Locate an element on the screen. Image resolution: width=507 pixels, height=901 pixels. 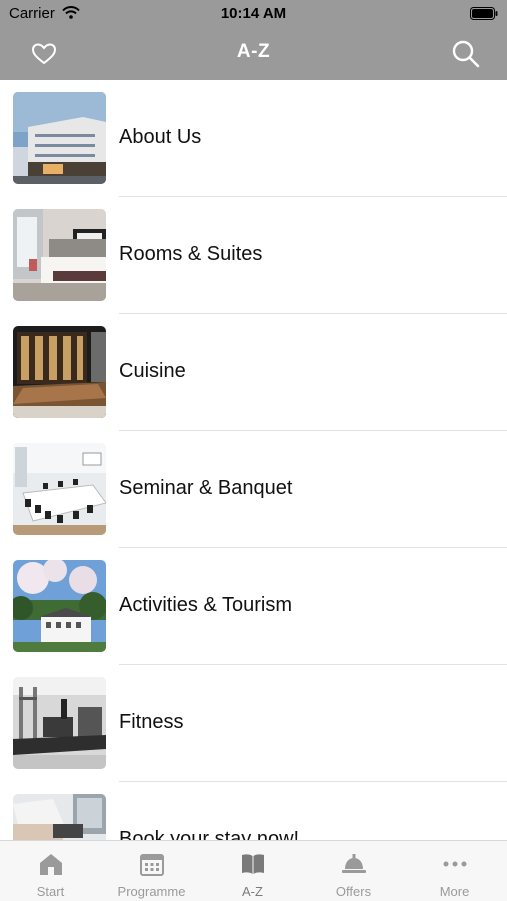
list-item-label: Seminar & Banquet is located at coordinates (206, 488).